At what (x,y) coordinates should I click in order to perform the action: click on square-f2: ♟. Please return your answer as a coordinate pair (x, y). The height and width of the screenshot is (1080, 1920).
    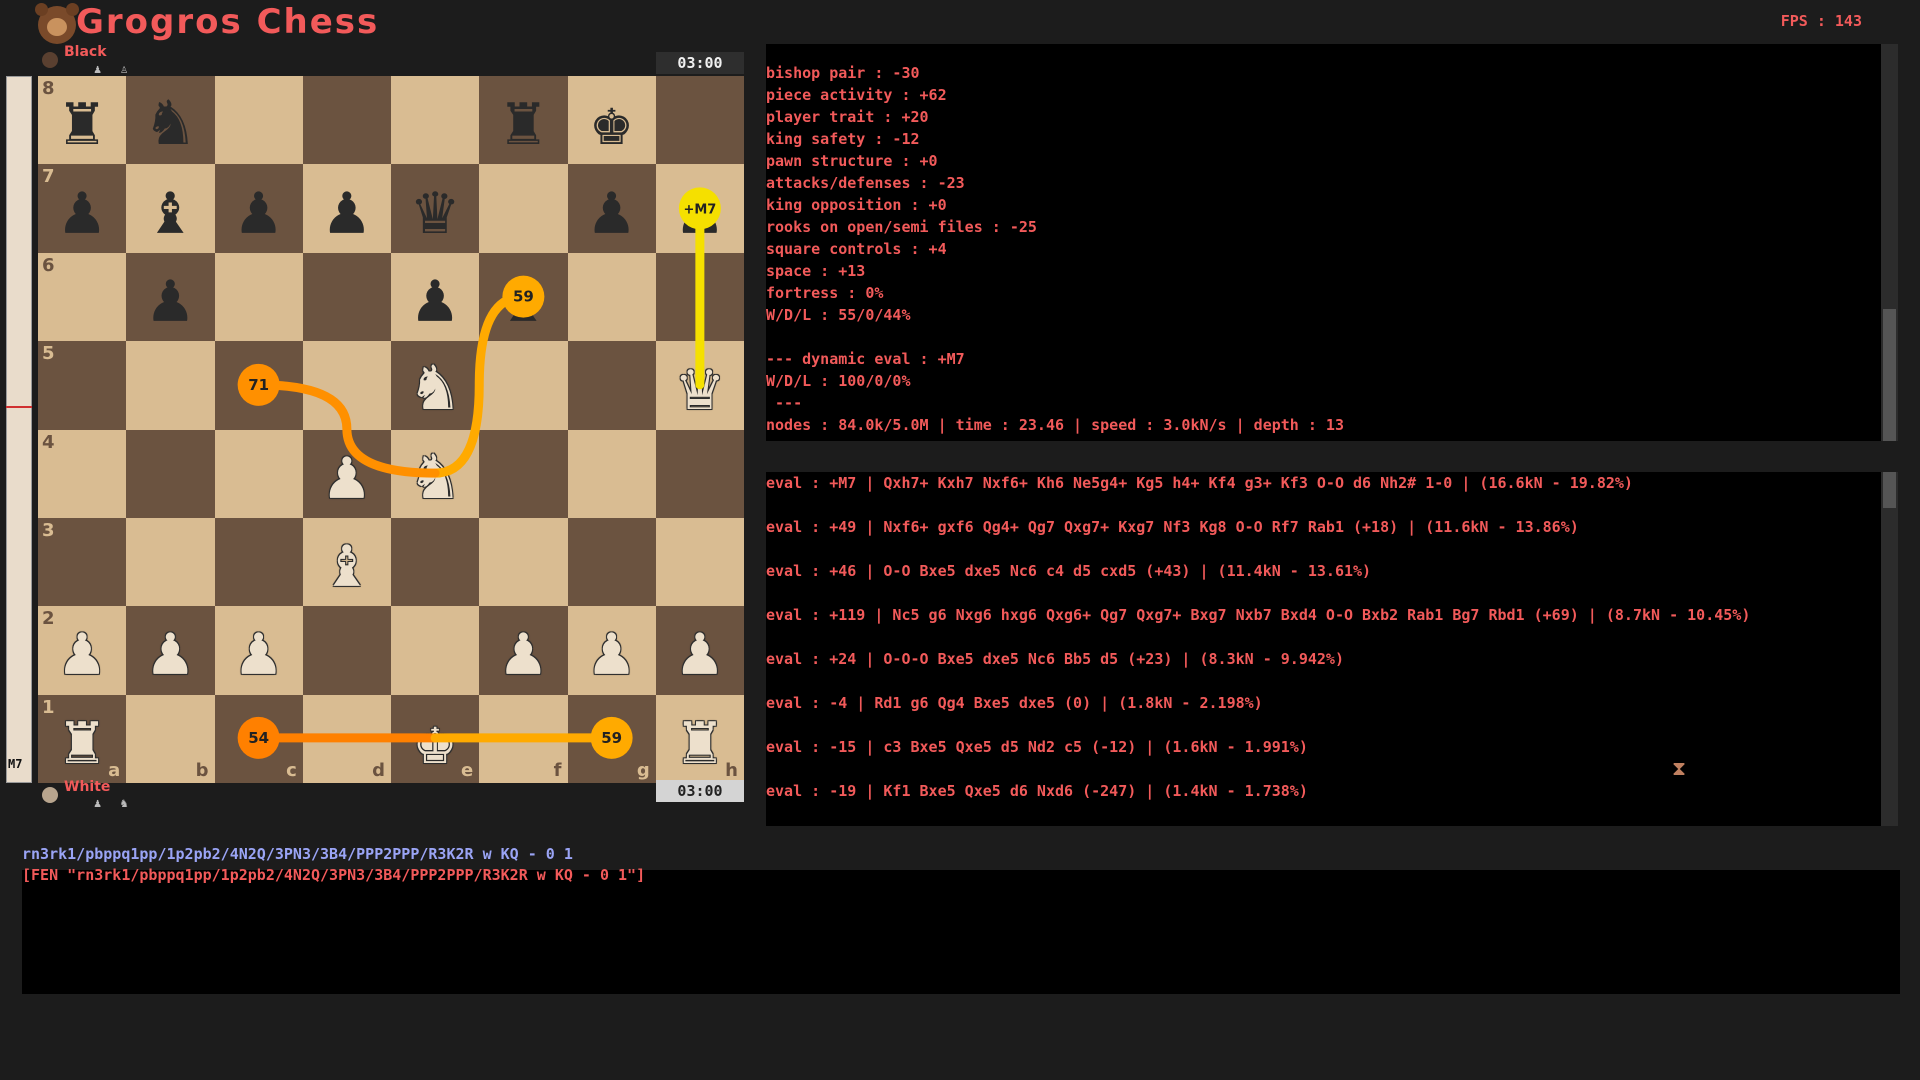
    Looking at the image, I should click on (523, 650).